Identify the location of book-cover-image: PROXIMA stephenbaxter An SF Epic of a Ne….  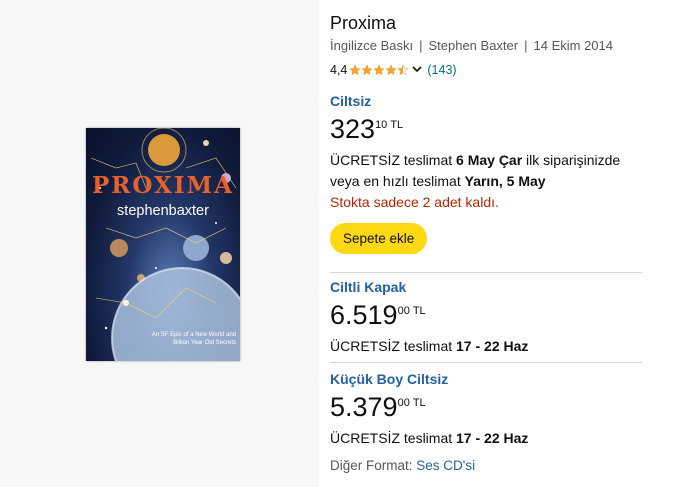
(163, 244).